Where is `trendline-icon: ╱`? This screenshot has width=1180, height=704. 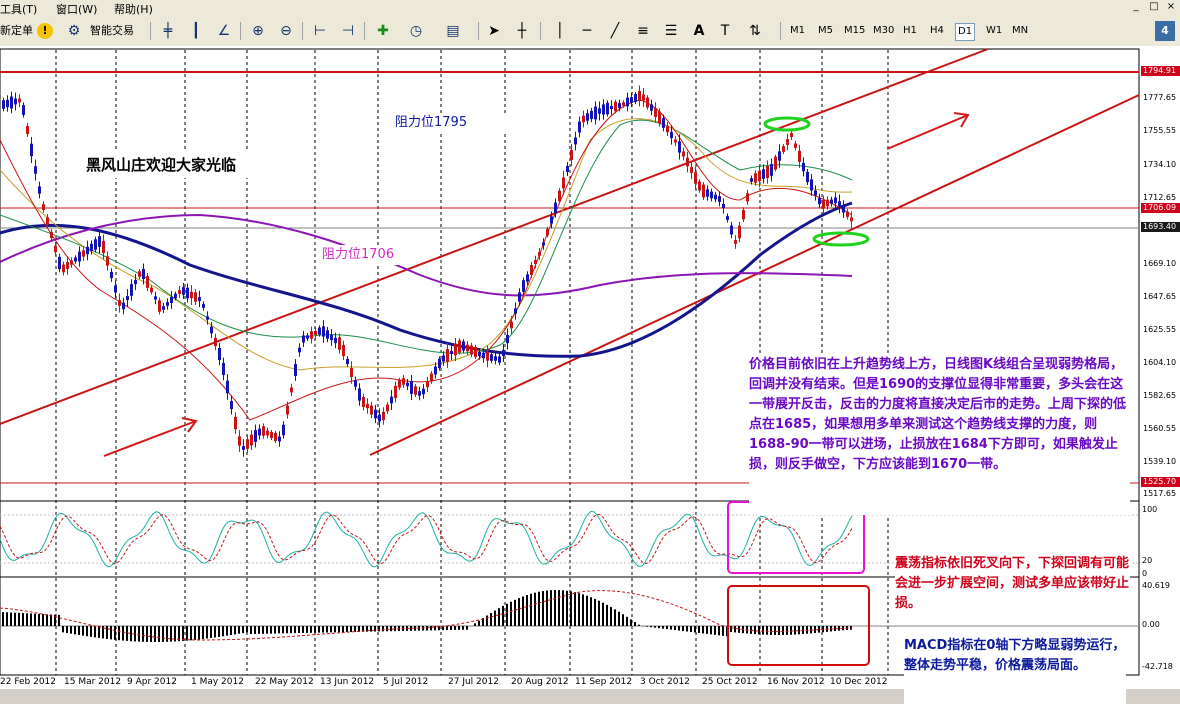 trendline-icon: ╱ is located at coordinates (615, 31).